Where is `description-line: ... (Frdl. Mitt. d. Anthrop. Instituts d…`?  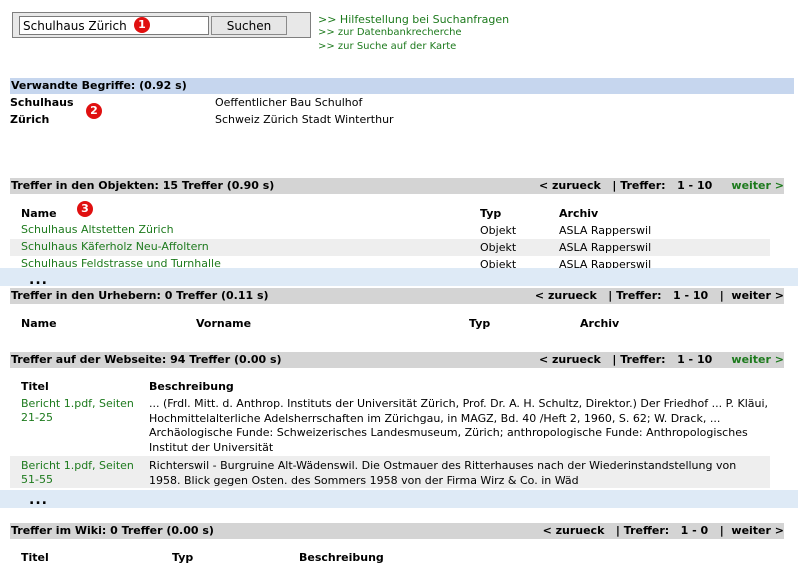
description-line: ... (Frdl. Mitt. d. Anthrop. Instituts d… is located at coordinates (459, 403).